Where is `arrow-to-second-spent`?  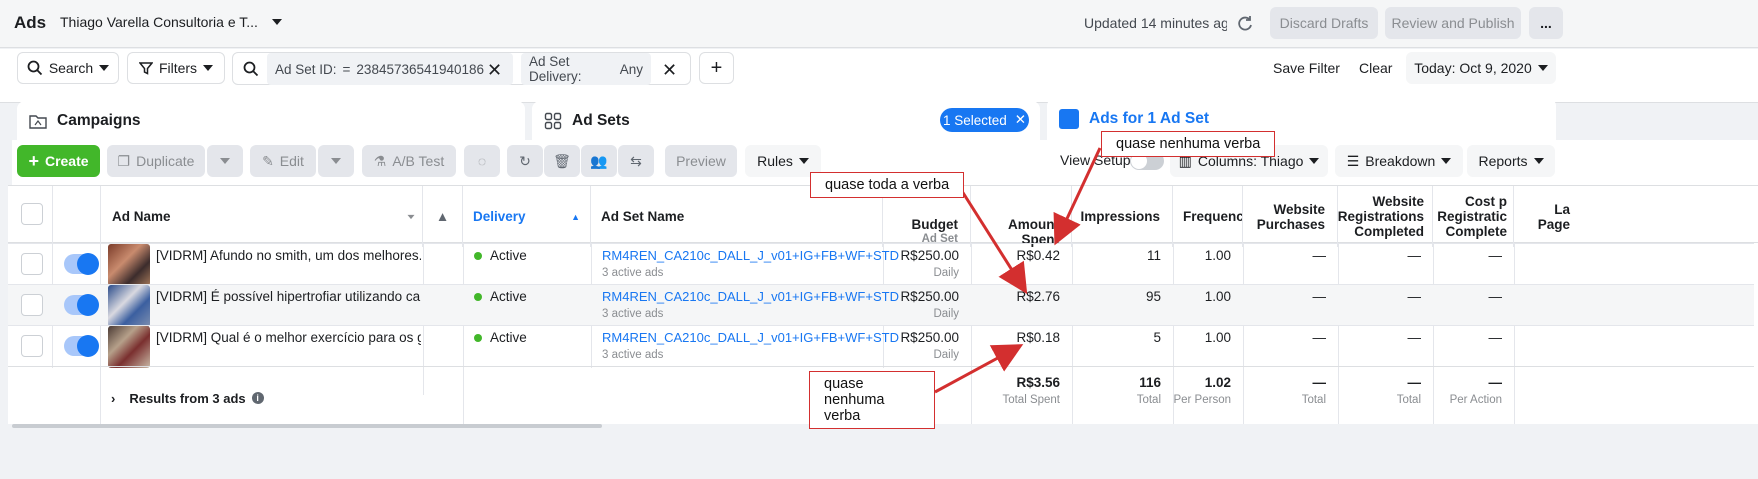
arrow-to-second-spent is located at coordinates (993, 241).